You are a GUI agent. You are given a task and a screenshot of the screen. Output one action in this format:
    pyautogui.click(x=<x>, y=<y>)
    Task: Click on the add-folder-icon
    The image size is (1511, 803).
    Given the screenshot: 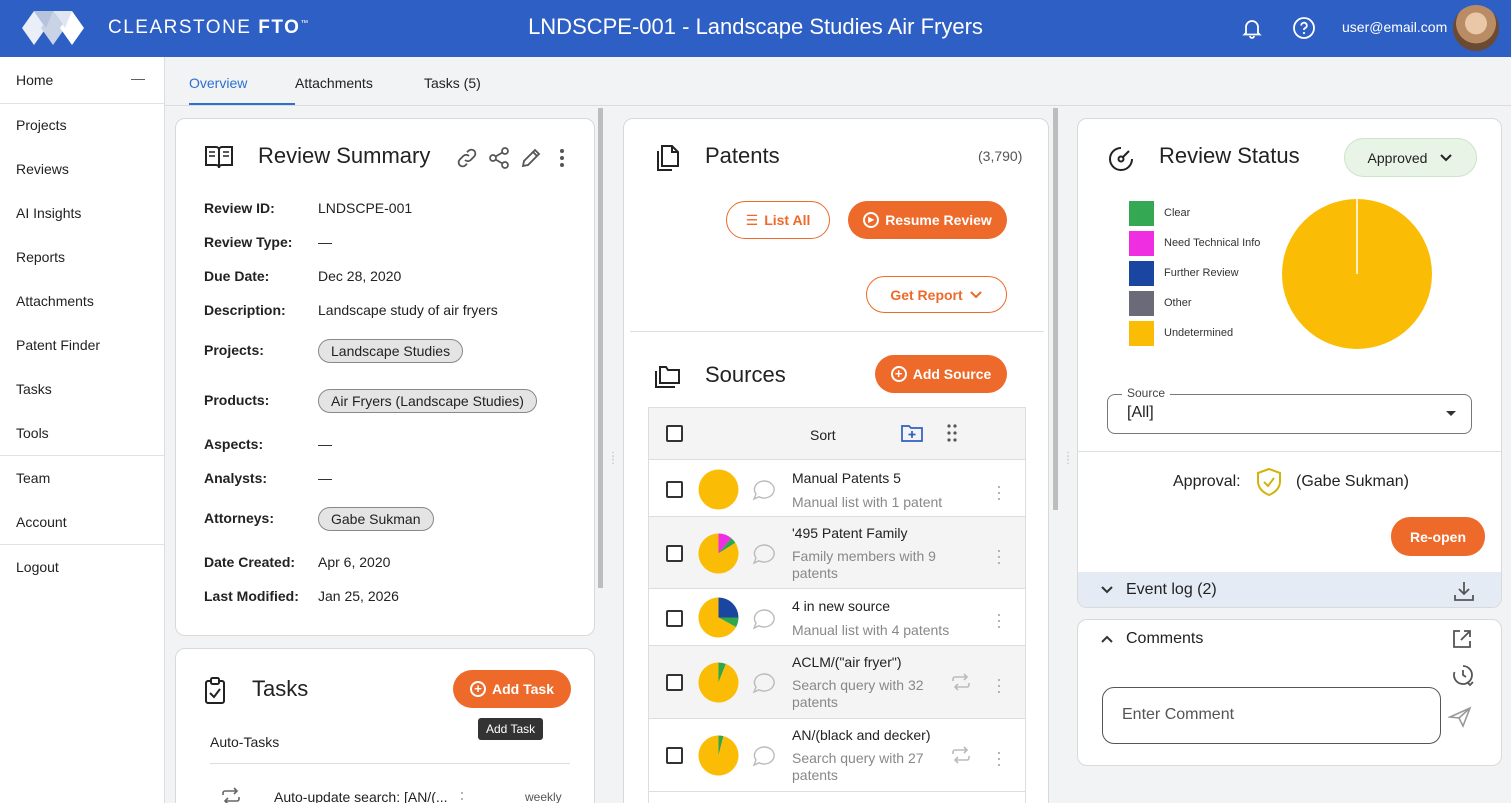 What is the action you would take?
    pyautogui.click(x=912, y=433)
    